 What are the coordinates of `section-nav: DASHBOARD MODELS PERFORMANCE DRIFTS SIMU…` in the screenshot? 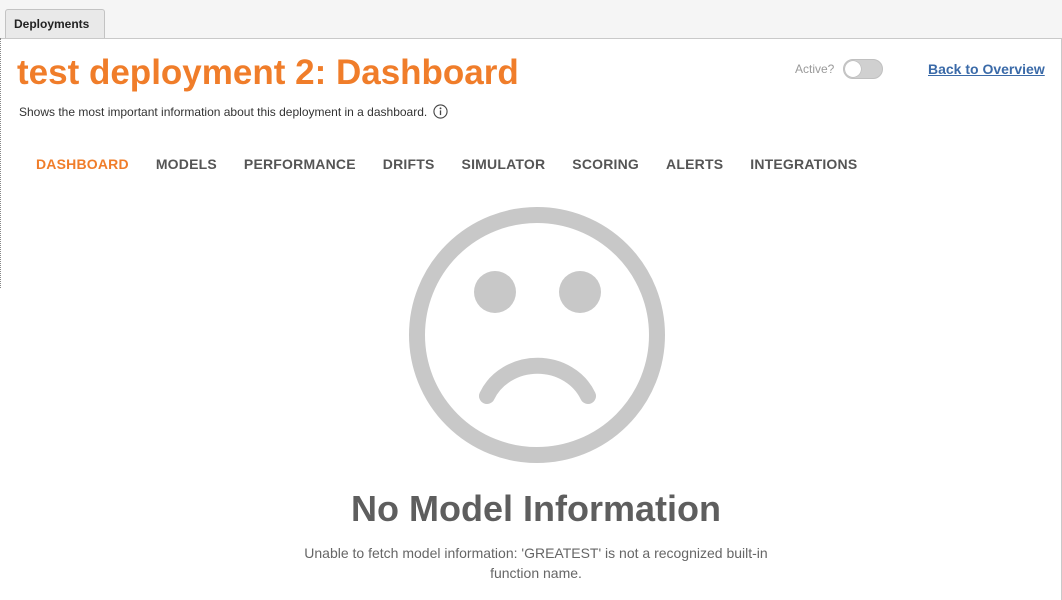 It's located at (460, 164).